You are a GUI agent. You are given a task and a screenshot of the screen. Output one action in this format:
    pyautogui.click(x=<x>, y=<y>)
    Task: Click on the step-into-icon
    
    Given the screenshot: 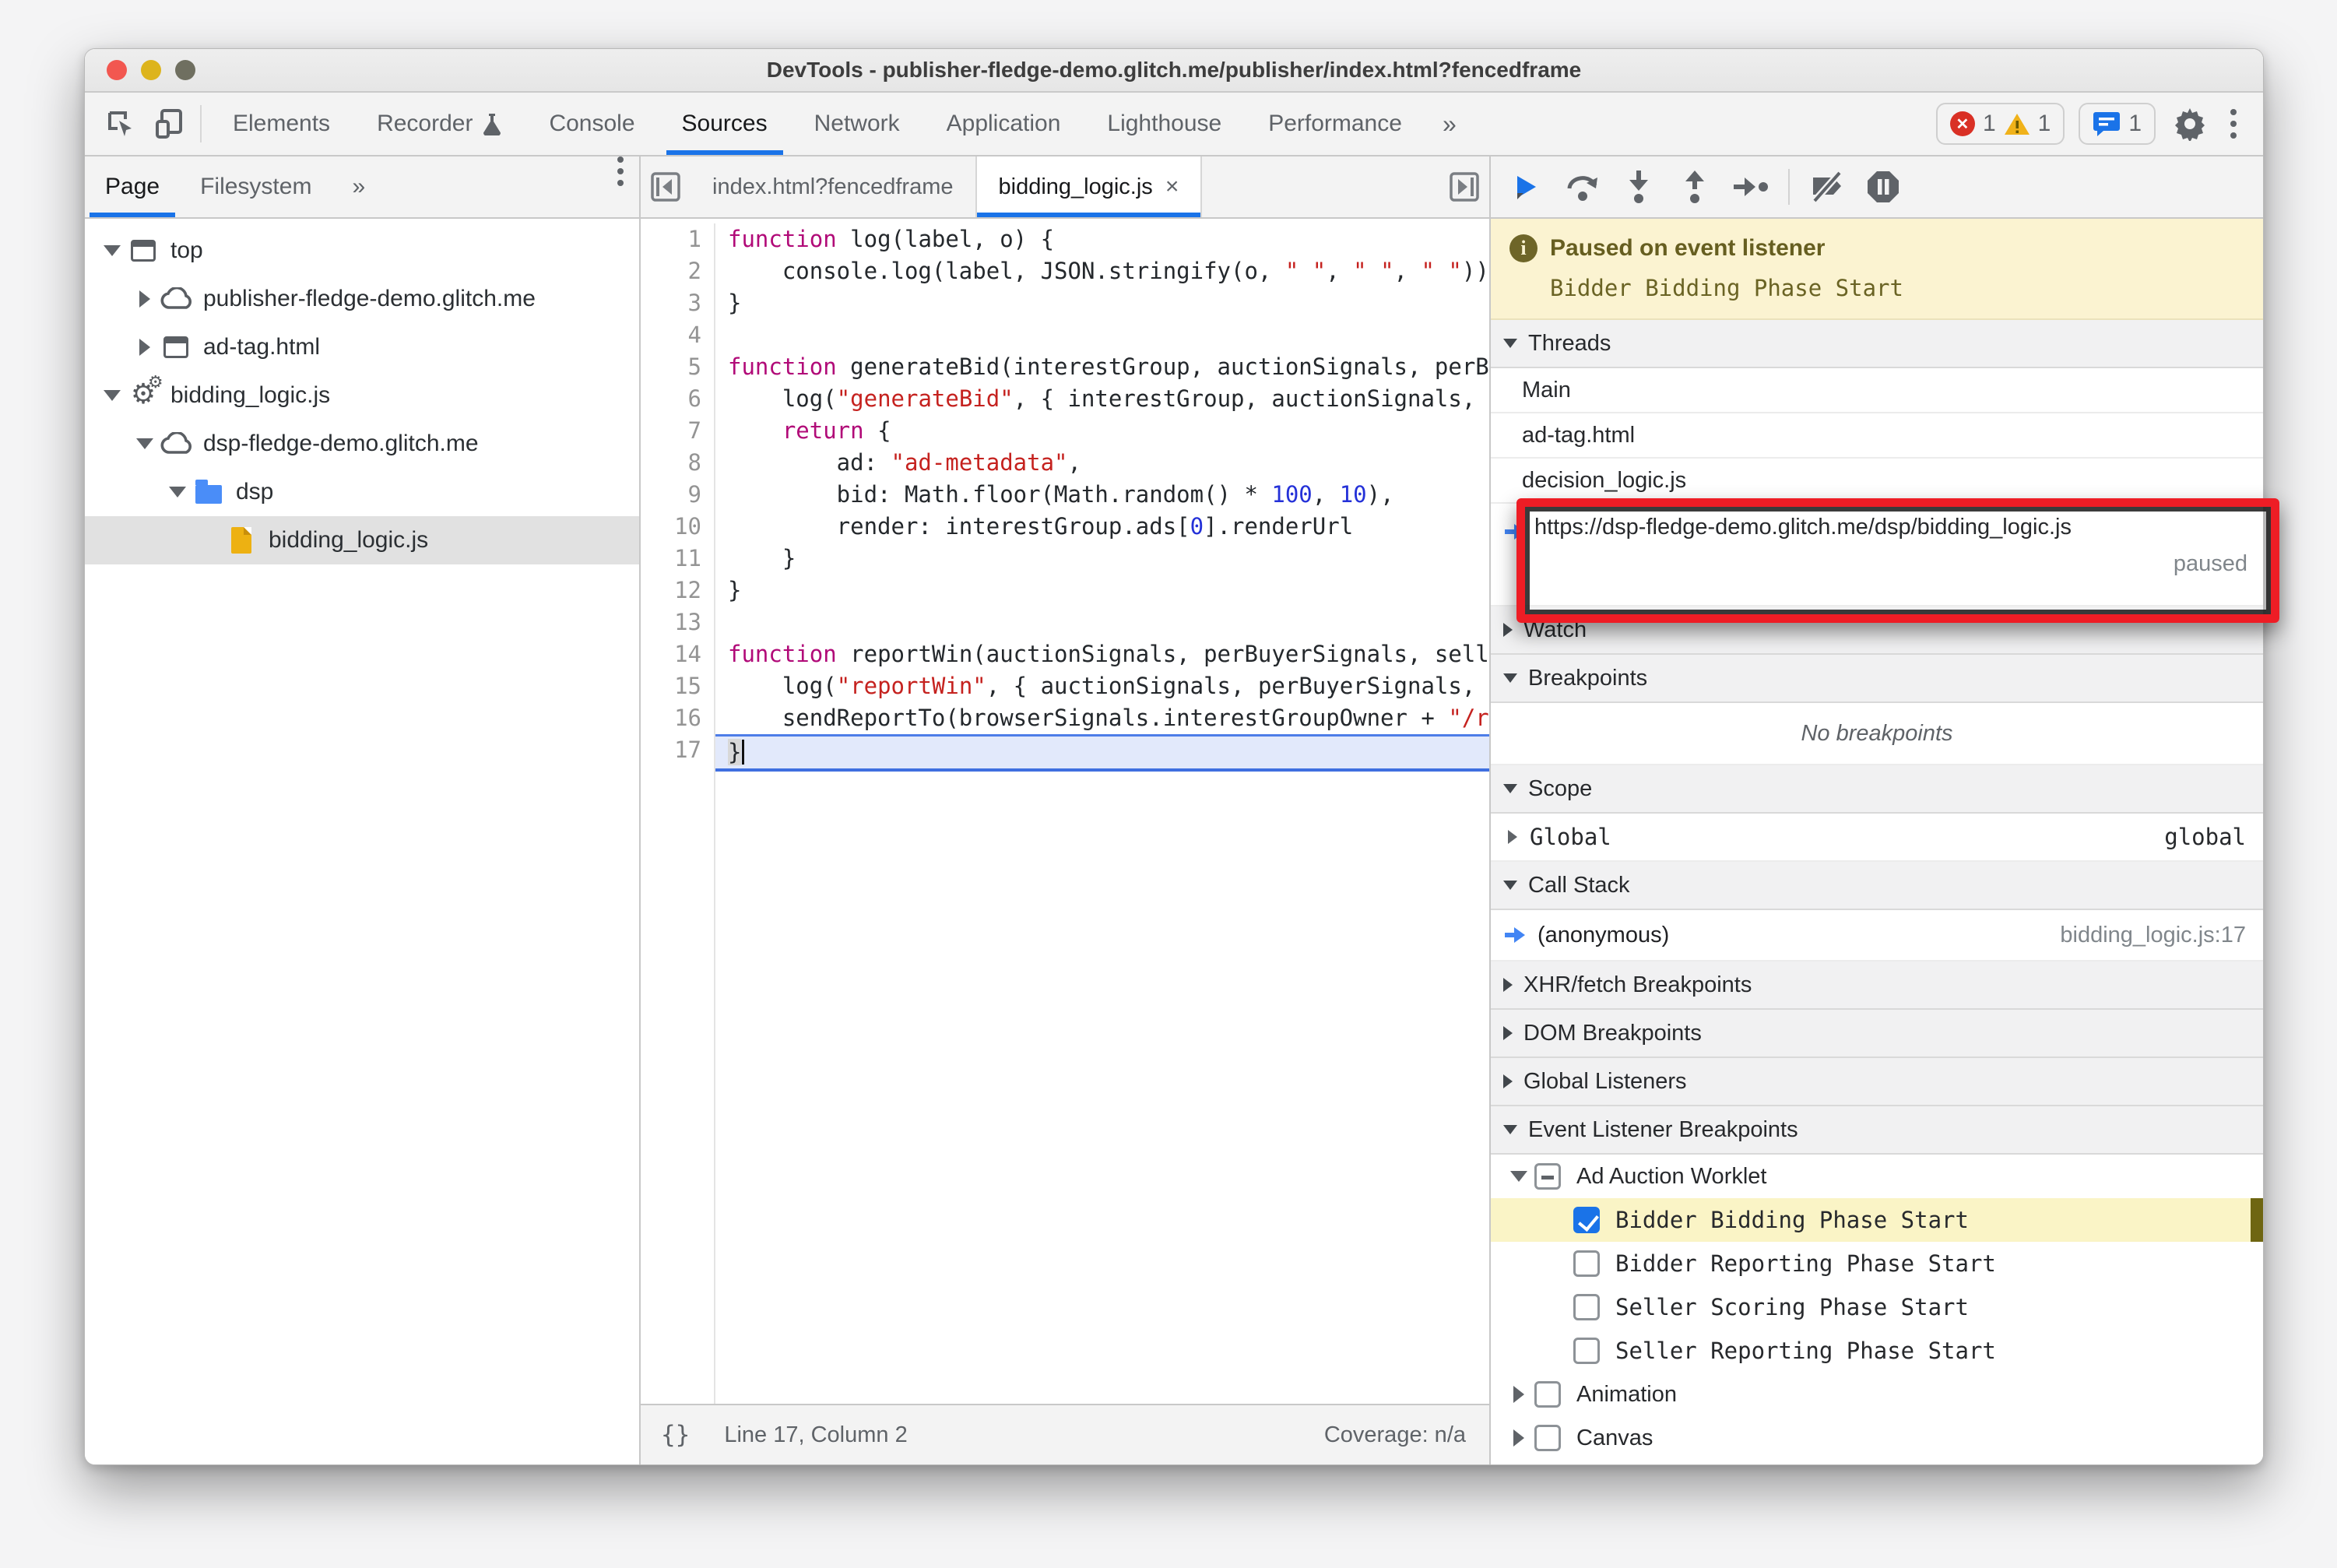 What is the action you would take?
    pyautogui.click(x=1639, y=187)
    